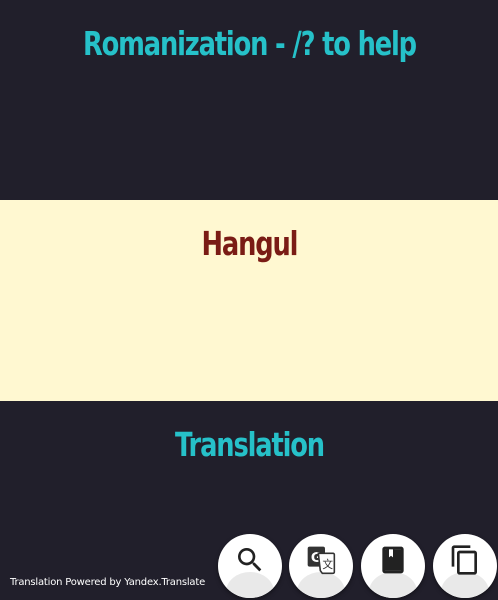 The width and height of the screenshot is (498, 600). I want to click on google-translate-icon: G 文, so click(321, 560).